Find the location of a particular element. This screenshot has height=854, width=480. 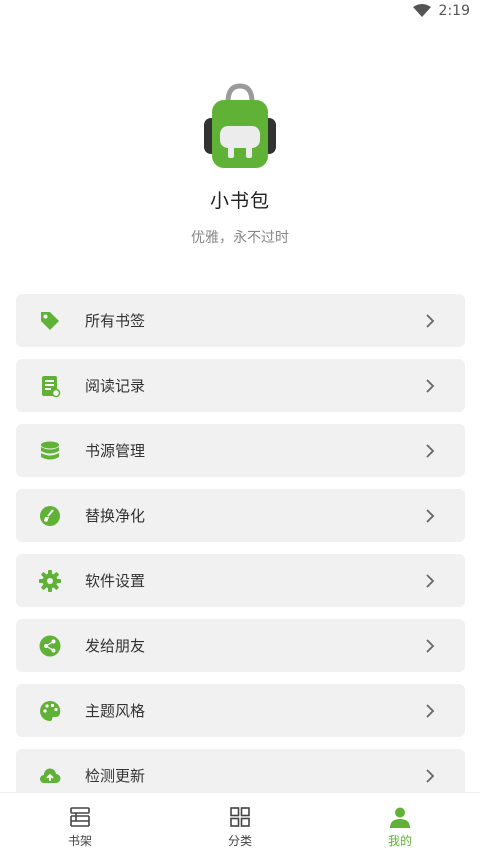

menu-label: 书源管理 is located at coordinates (115, 451).